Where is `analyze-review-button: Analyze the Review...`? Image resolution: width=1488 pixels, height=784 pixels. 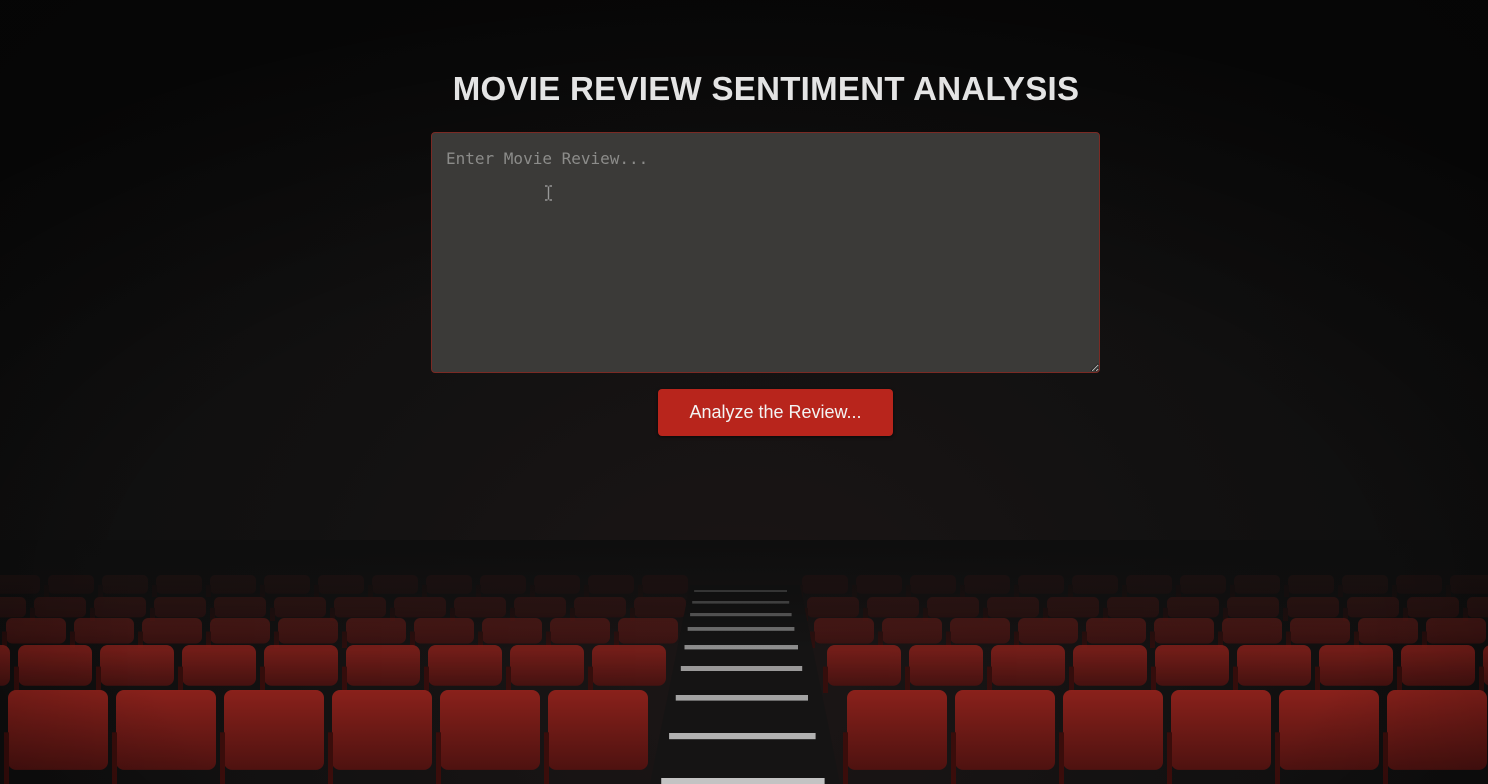 analyze-review-button: Analyze the Review... is located at coordinates (775, 412).